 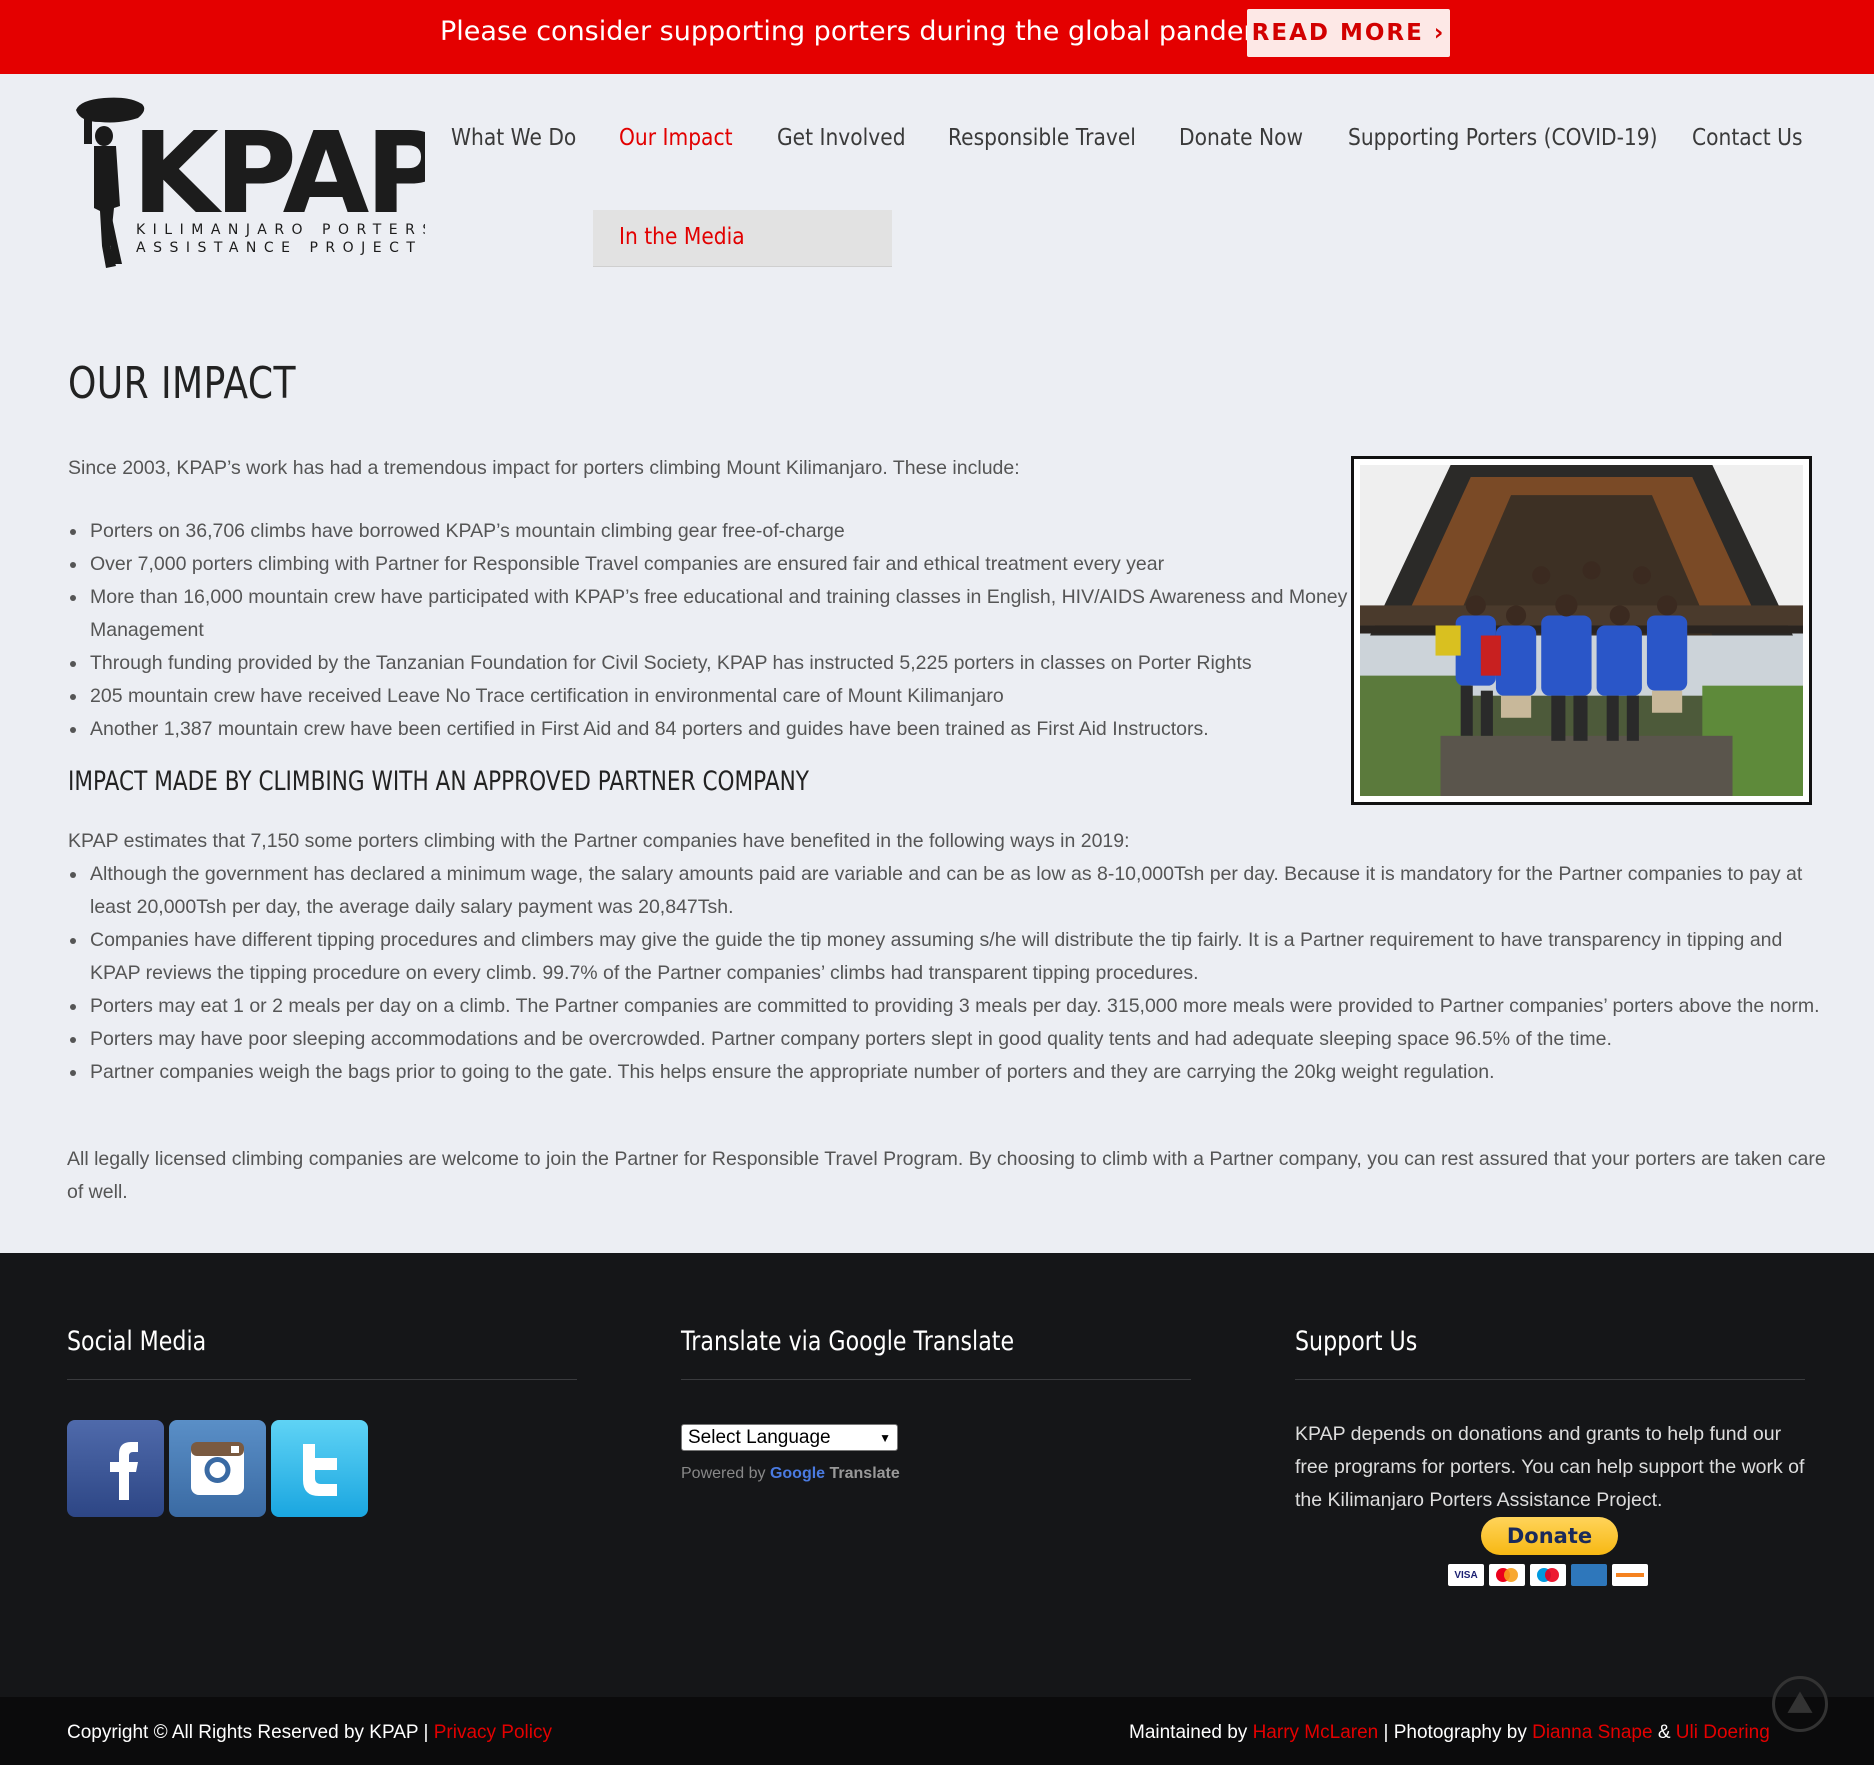 I want to click on paypal-donate-button: Donate, so click(x=1549, y=1536).